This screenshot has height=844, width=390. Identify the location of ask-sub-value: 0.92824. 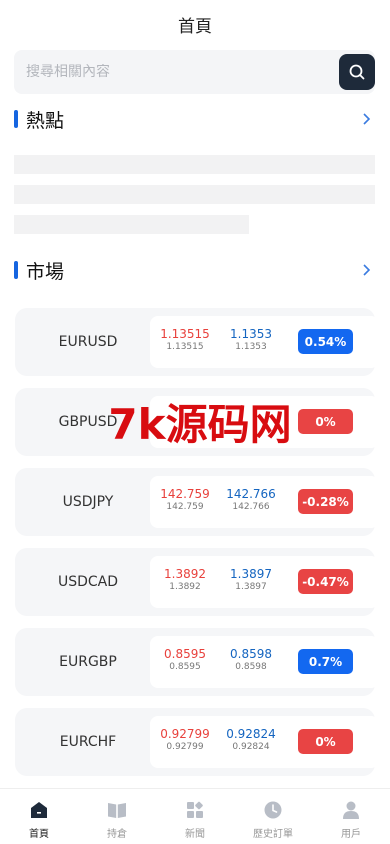
(251, 747).